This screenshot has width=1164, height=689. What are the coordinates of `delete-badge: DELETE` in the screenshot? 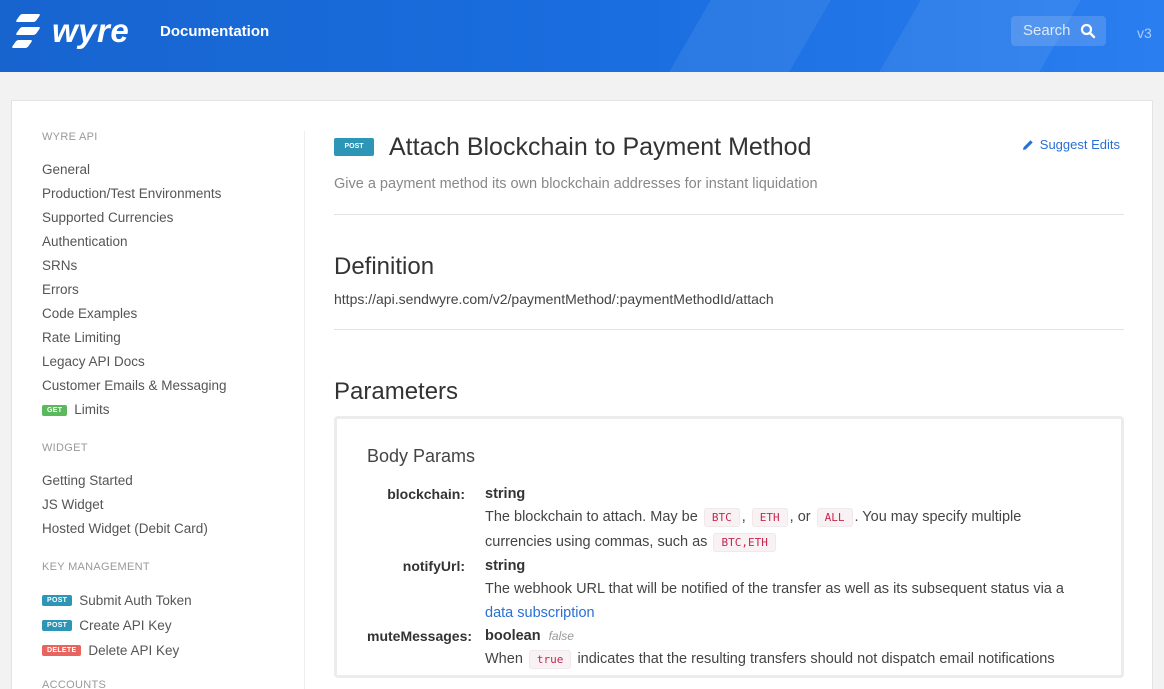 It's located at (62, 650).